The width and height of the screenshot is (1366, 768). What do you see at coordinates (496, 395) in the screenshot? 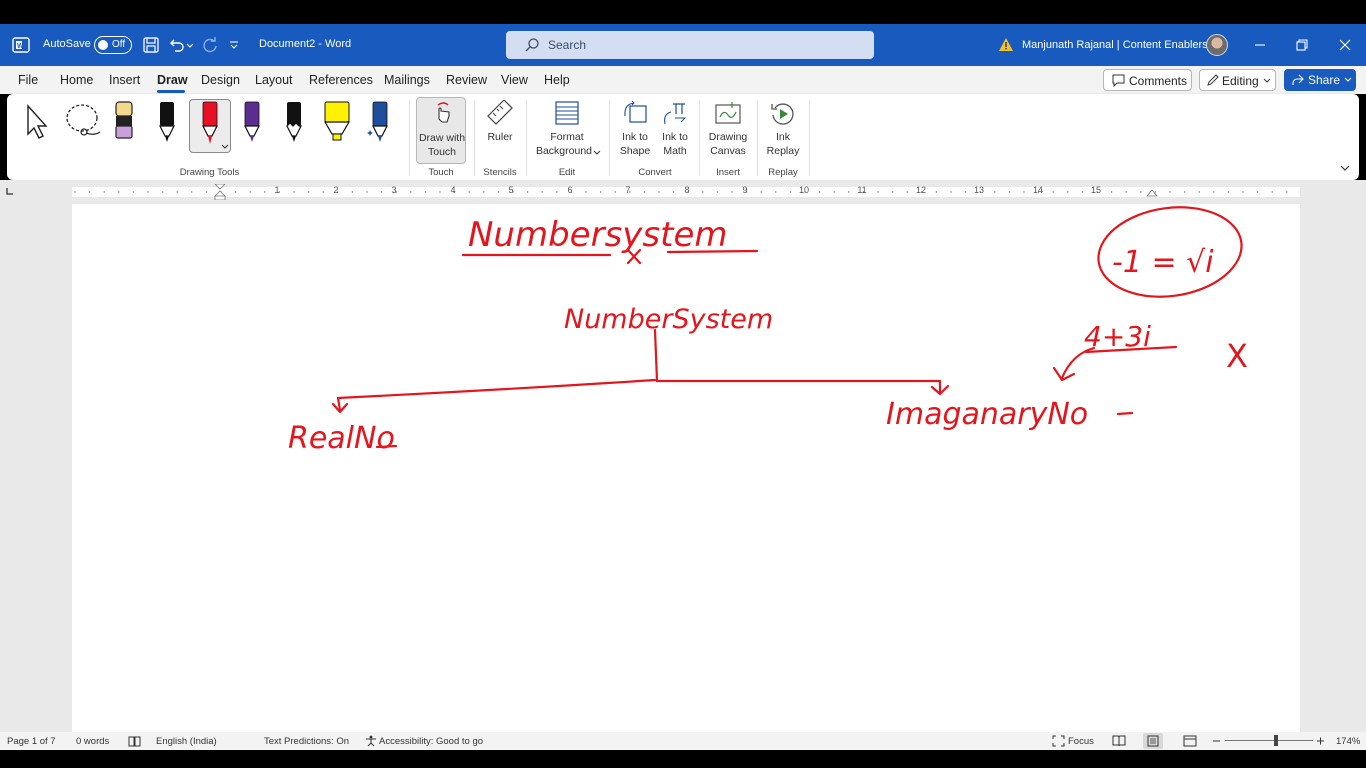
I see `tree-left-branch` at bounding box center [496, 395].